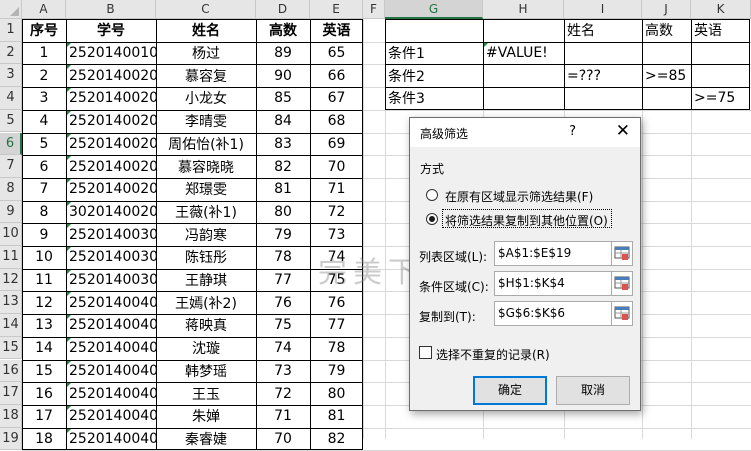 The image size is (751, 451). What do you see at coordinates (11, 348) in the screenshot?
I see `row-header-15: 15` at bounding box center [11, 348].